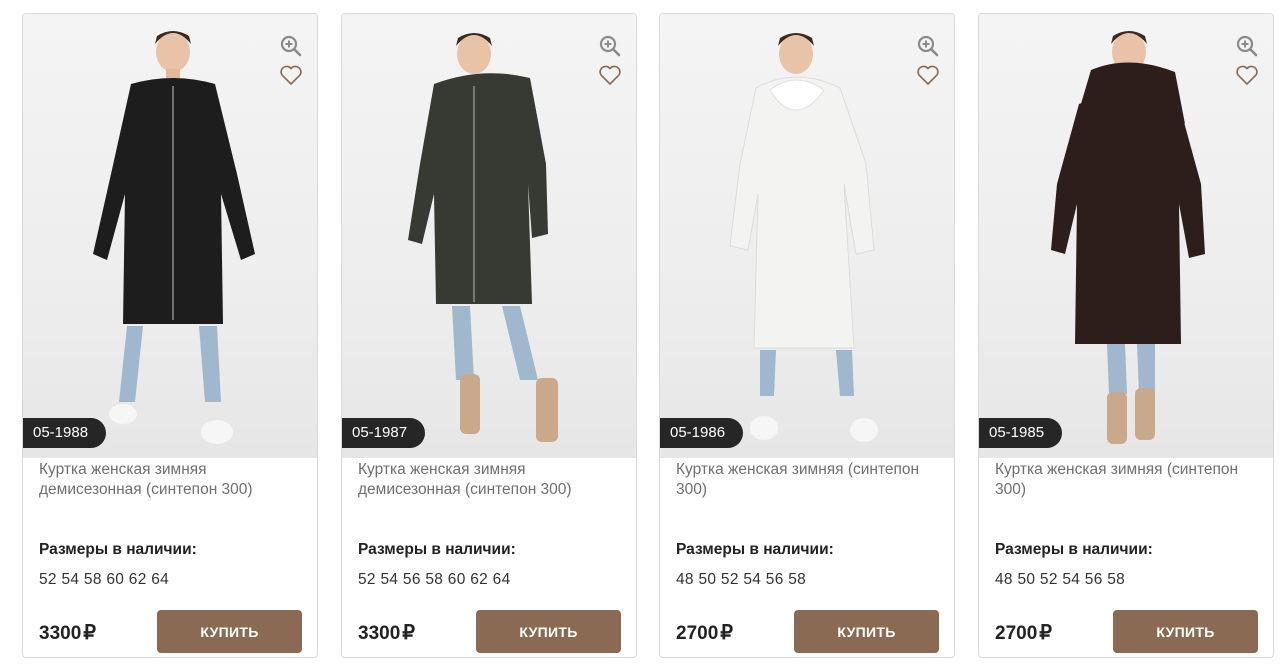  What do you see at coordinates (702, 433) in the screenshot?
I see `sku-badge: 05-1986` at bounding box center [702, 433].